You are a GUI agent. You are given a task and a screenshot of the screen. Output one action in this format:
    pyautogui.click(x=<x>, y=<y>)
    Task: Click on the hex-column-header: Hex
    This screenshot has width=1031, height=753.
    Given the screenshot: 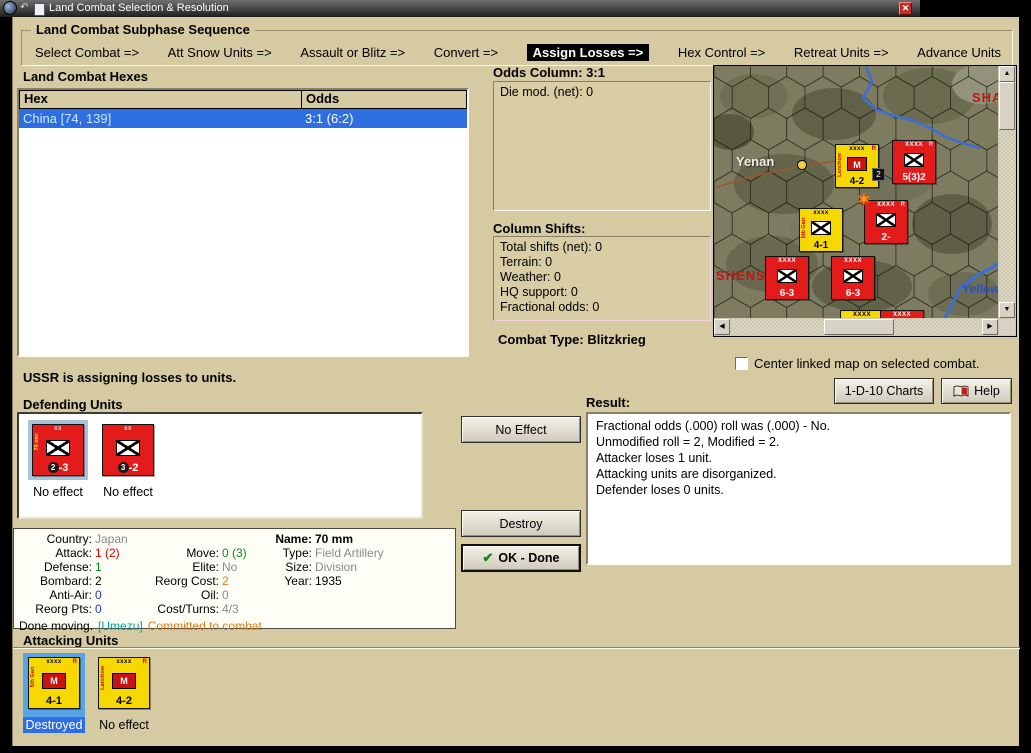 What is the action you would take?
    pyautogui.click(x=161, y=99)
    